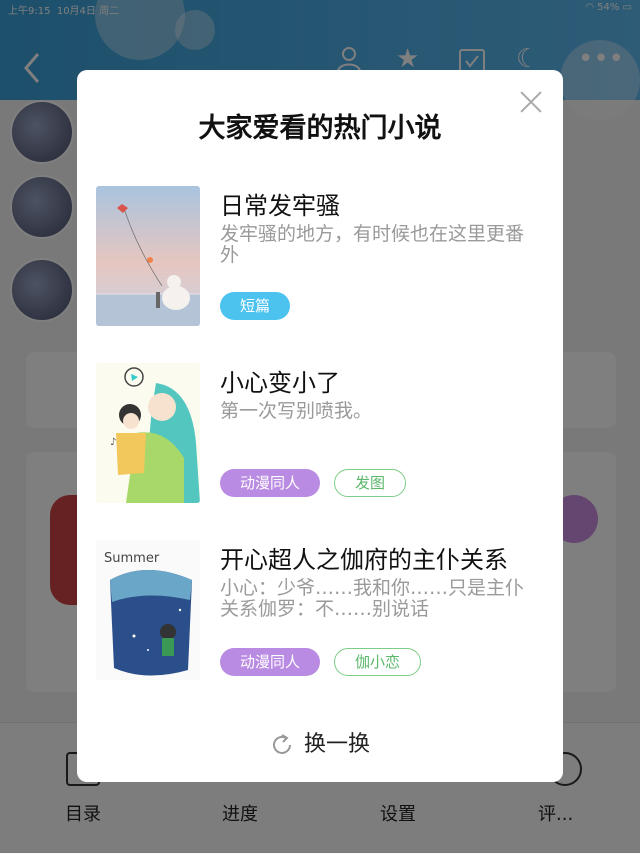 The image size is (640, 854). I want to click on book-description: 小心：少爷……我和你……只是主仆关系伽罗：不……别说话, so click(372, 598).